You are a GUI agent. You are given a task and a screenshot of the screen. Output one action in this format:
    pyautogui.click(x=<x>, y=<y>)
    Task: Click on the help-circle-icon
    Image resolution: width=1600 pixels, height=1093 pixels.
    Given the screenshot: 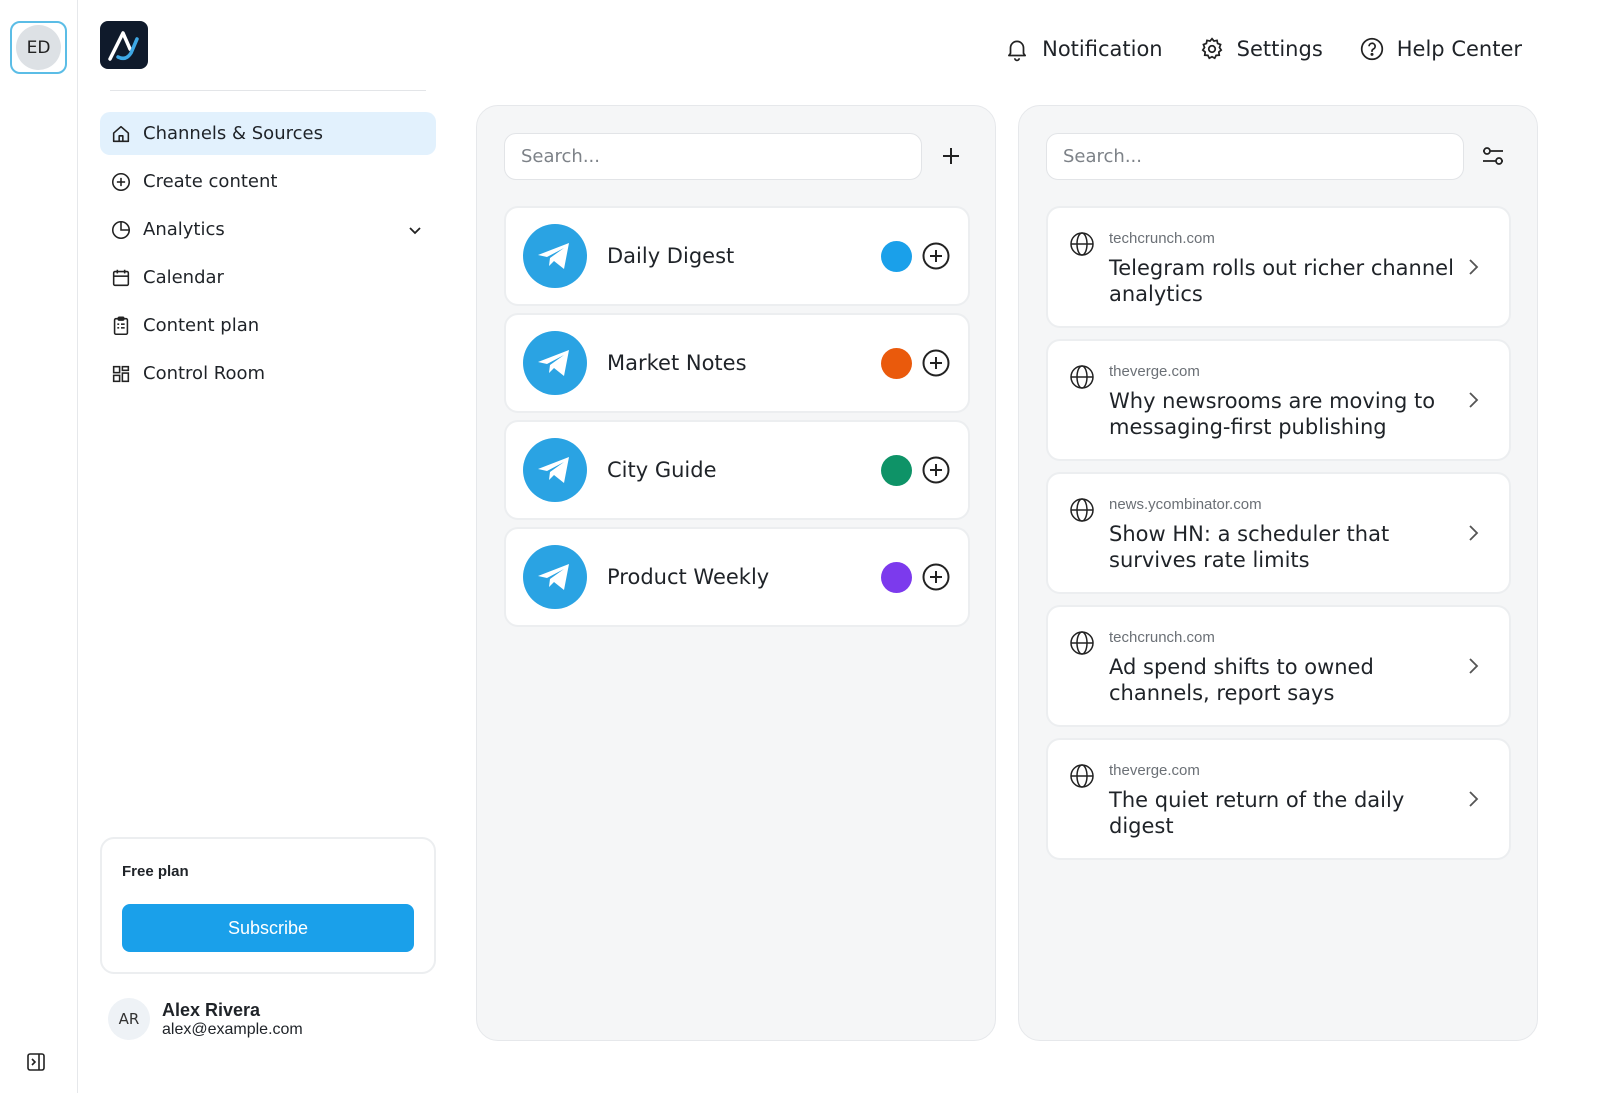 What is the action you would take?
    pyautogui.click(x=1371, y=49)
    